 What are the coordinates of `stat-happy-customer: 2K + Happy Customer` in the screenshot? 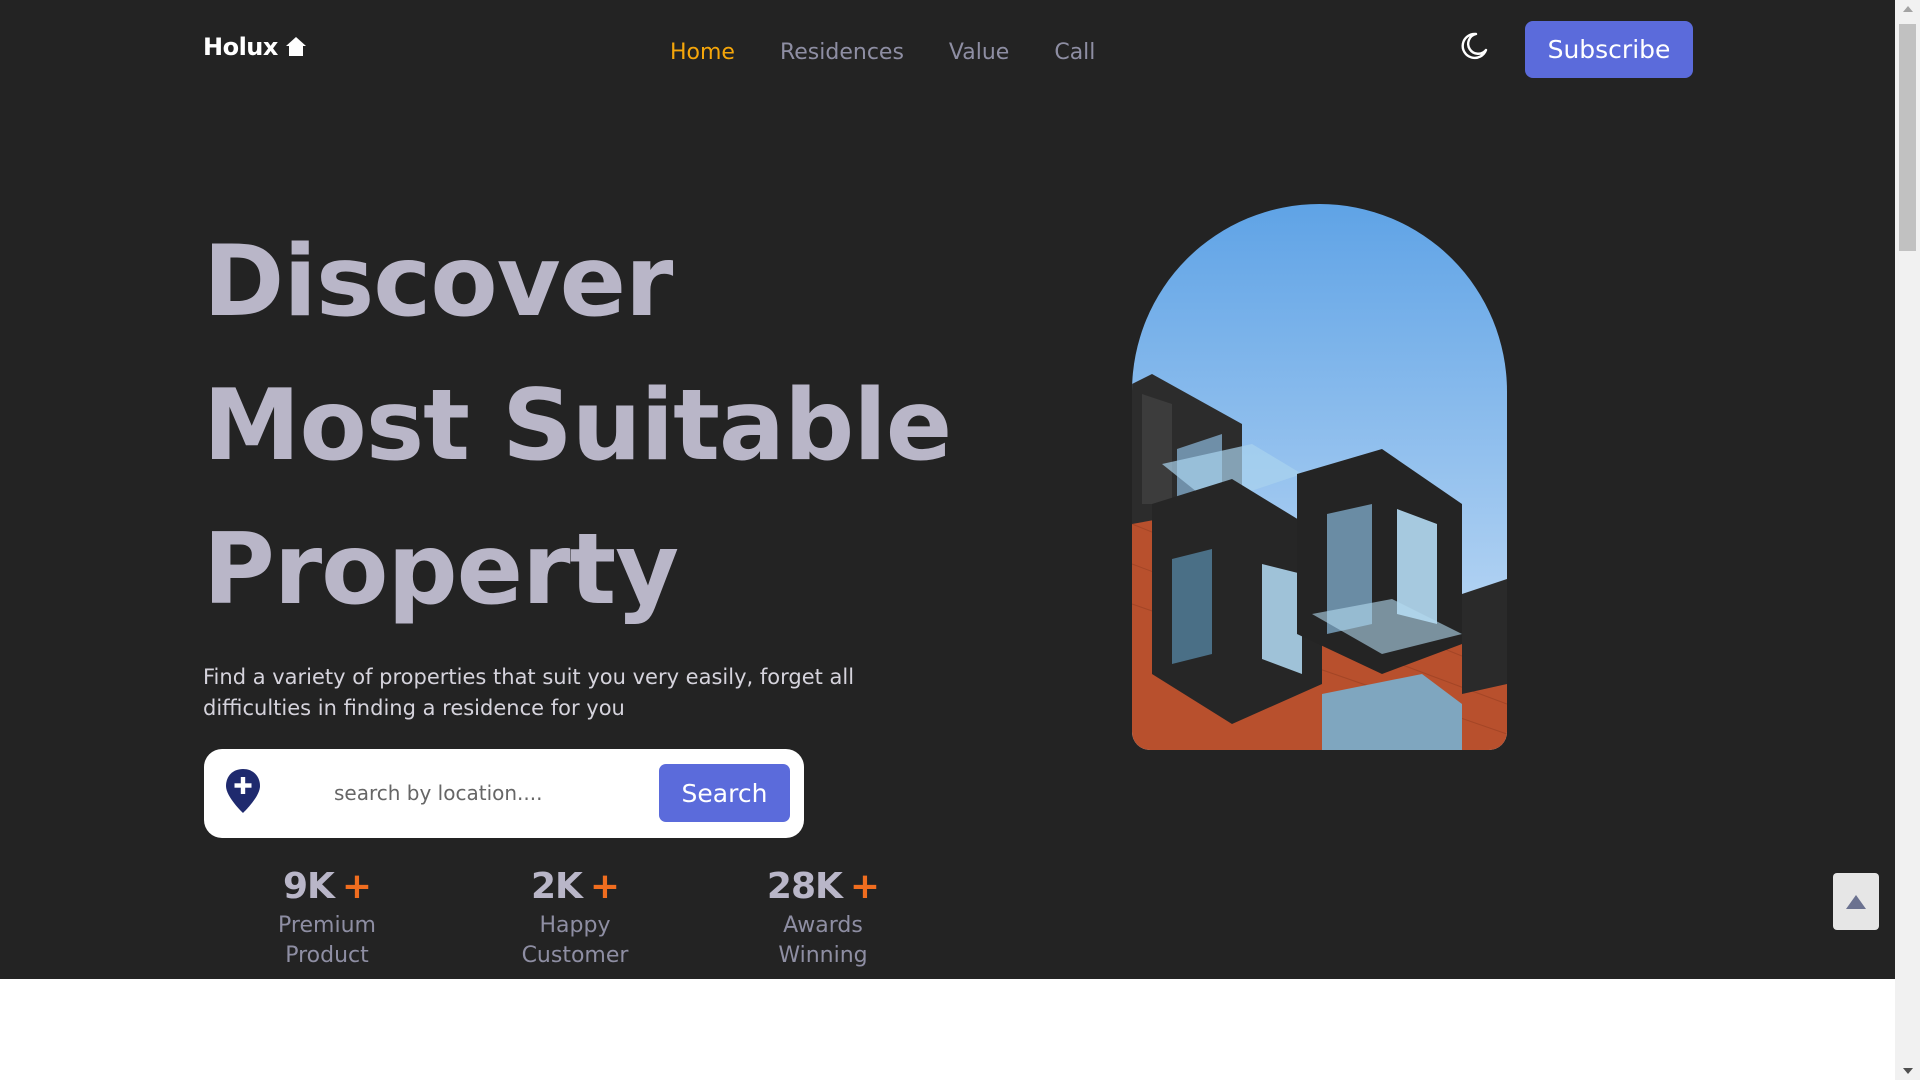 It's located at (575, 918).